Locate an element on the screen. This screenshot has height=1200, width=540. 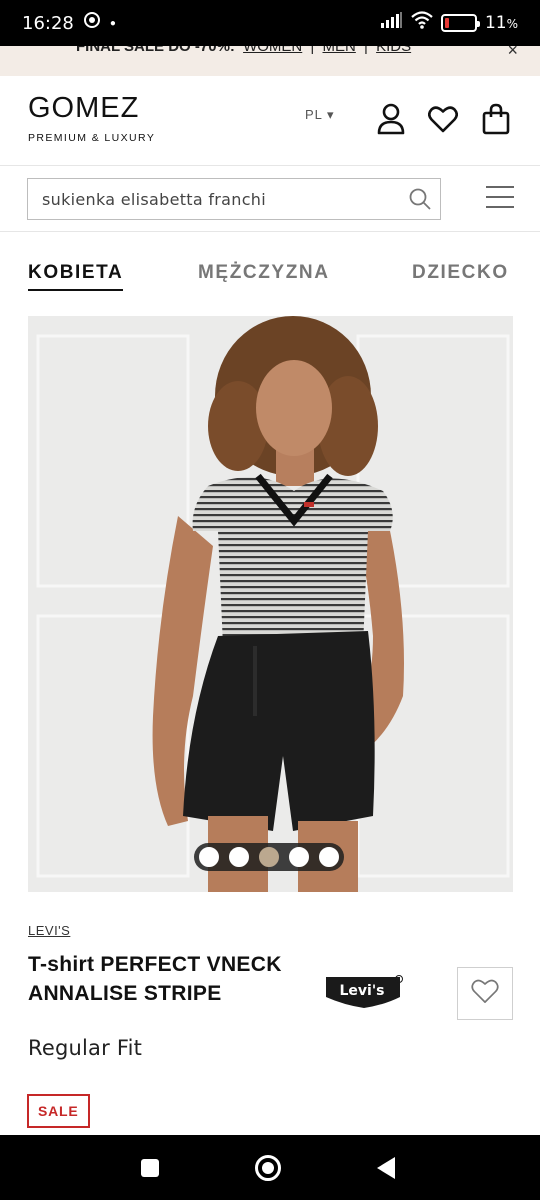
site-header: GOMEZ PREMIUM & LUXURY PL ▾ is located at coordinates (270, 121).